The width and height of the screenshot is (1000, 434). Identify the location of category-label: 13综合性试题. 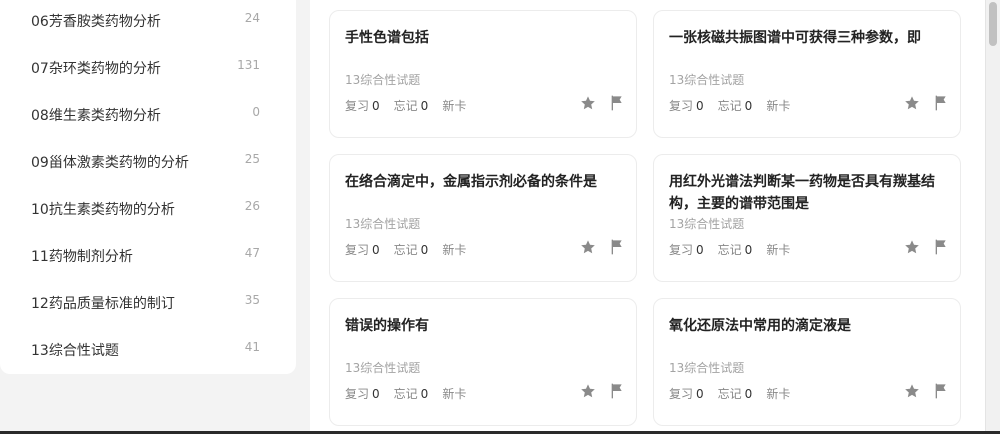
(75, 351).